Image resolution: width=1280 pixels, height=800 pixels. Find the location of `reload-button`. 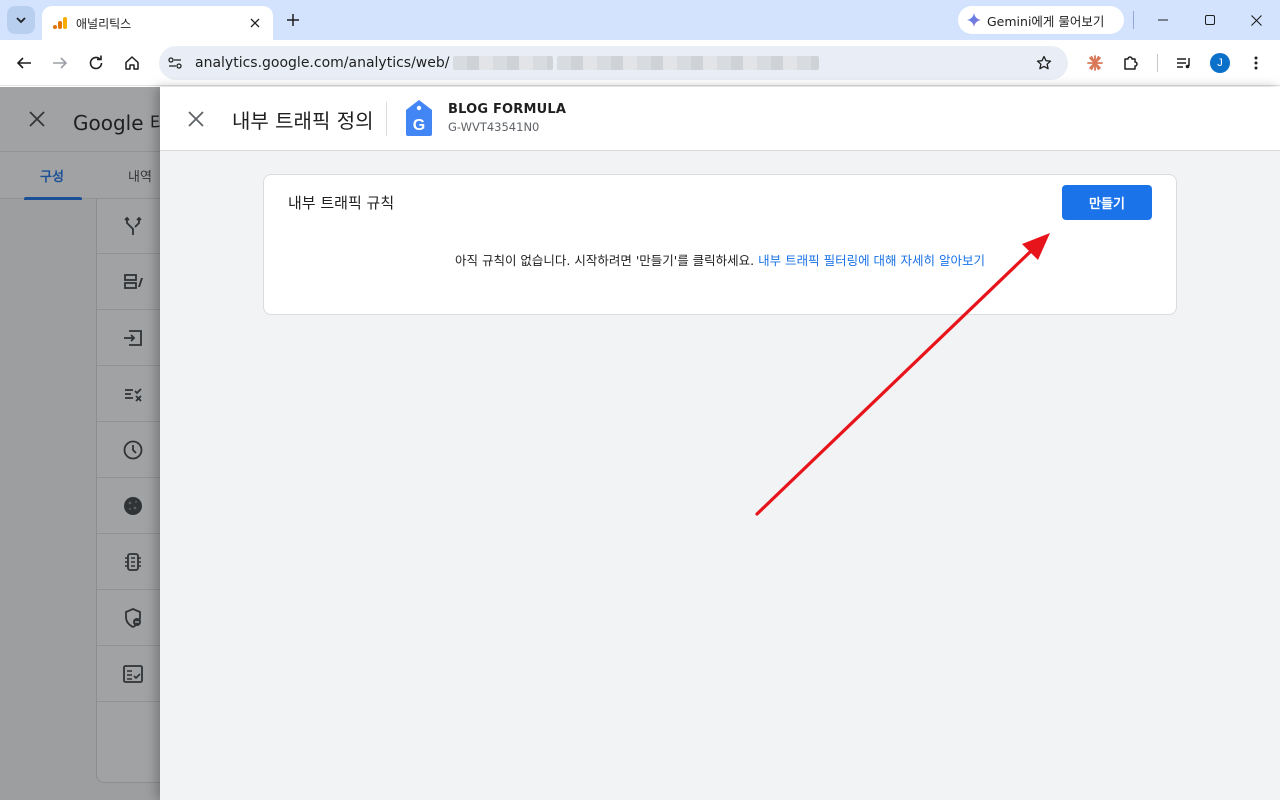

reload-button is located at coordinates (96, 63).